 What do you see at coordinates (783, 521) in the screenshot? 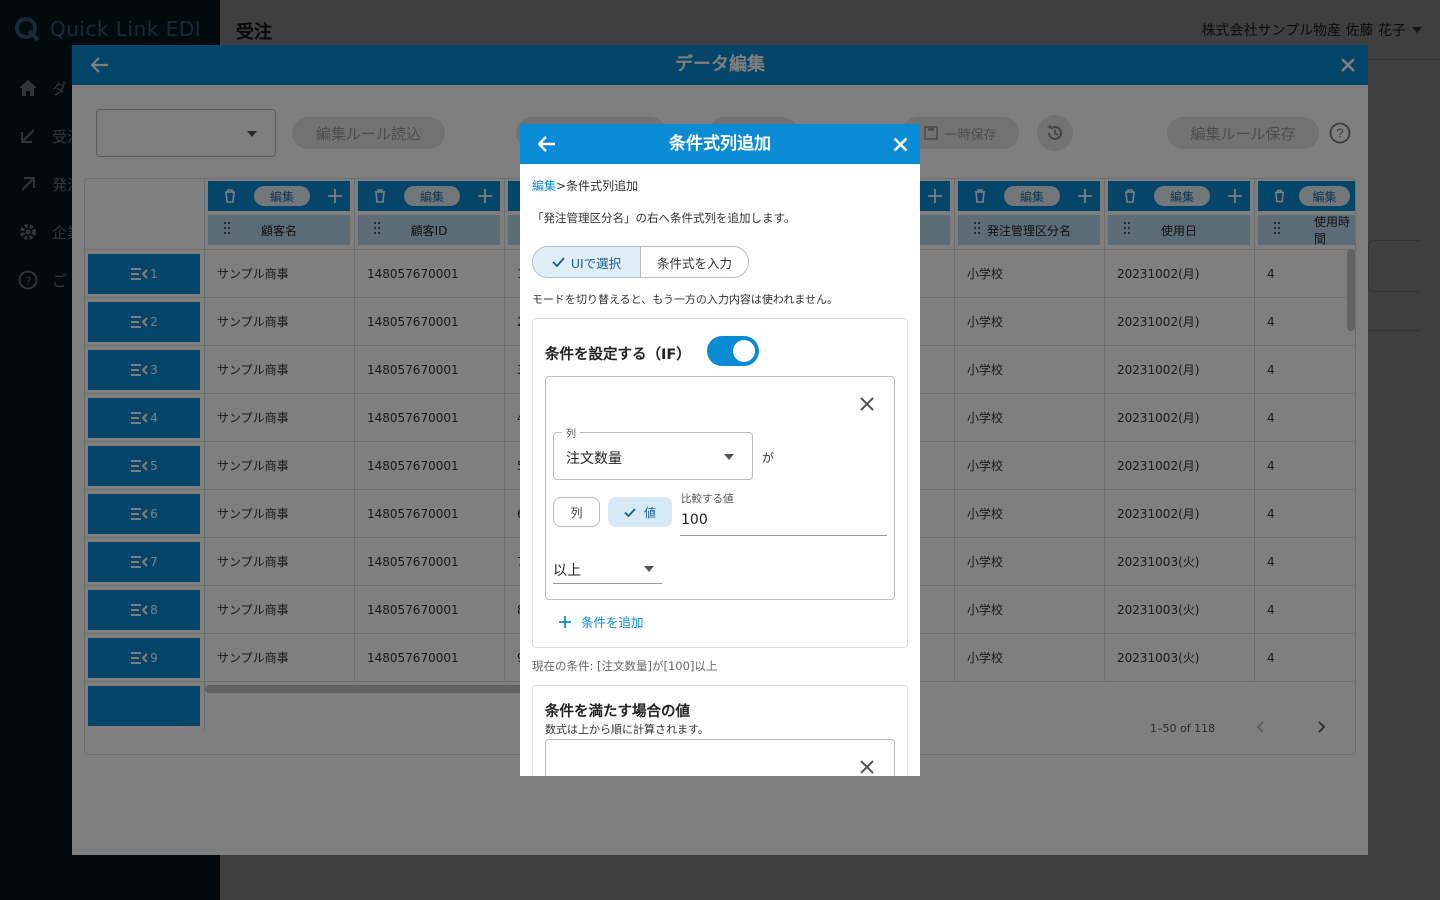
I see `compare-value-input: 100` at bounding box center [783, 521].